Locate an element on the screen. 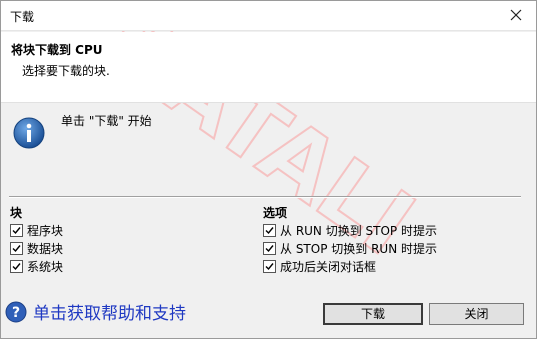  options-group-title: 选项 is located at coordinates (275, 213).